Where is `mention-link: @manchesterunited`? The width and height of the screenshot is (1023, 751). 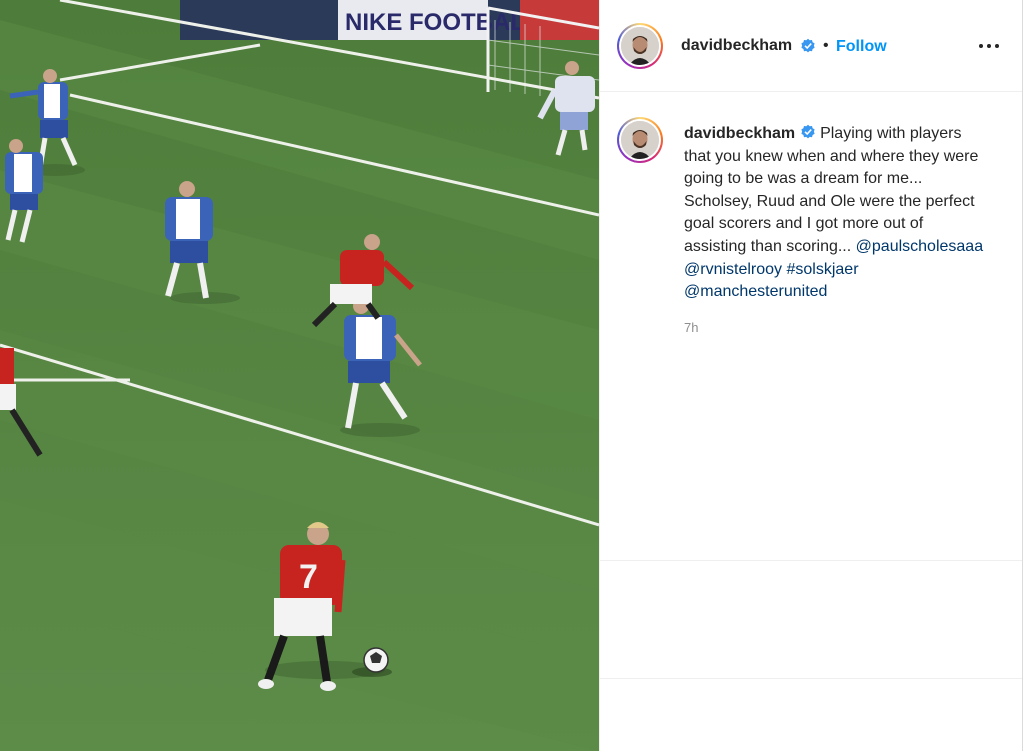 mention-link: @manchesterunited is located at coordinates (755, 291).